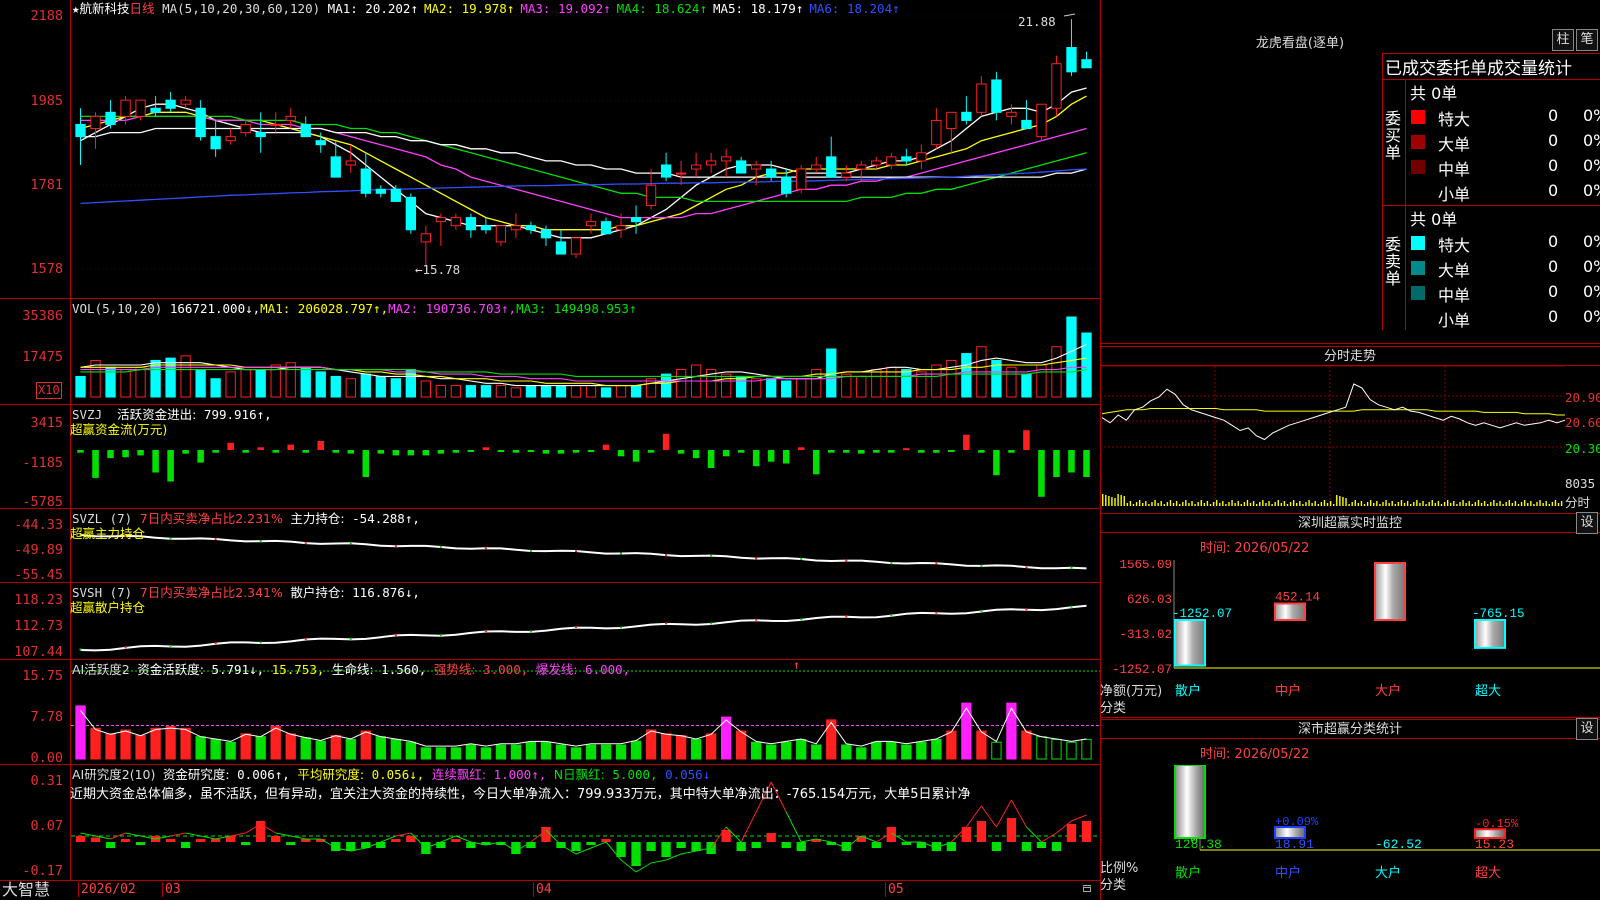  I want to click on order-type: 大单, so click(1454, 144).